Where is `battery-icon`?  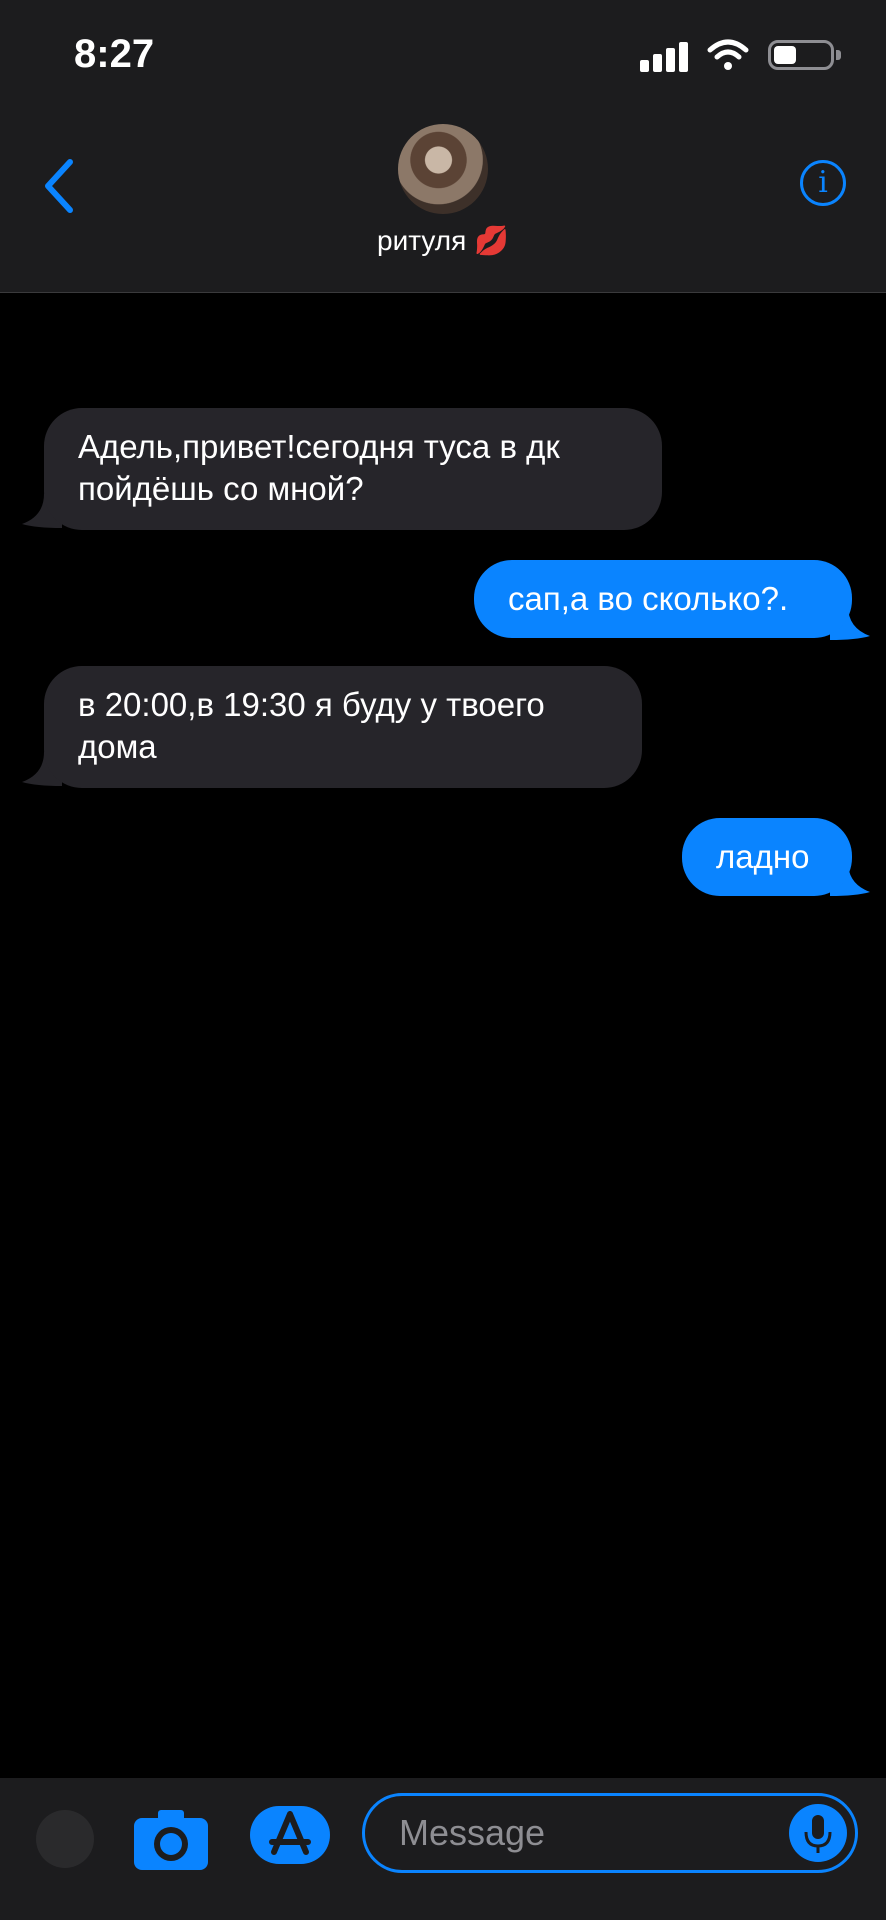 battery-icon is located at coordinates (801, 55).